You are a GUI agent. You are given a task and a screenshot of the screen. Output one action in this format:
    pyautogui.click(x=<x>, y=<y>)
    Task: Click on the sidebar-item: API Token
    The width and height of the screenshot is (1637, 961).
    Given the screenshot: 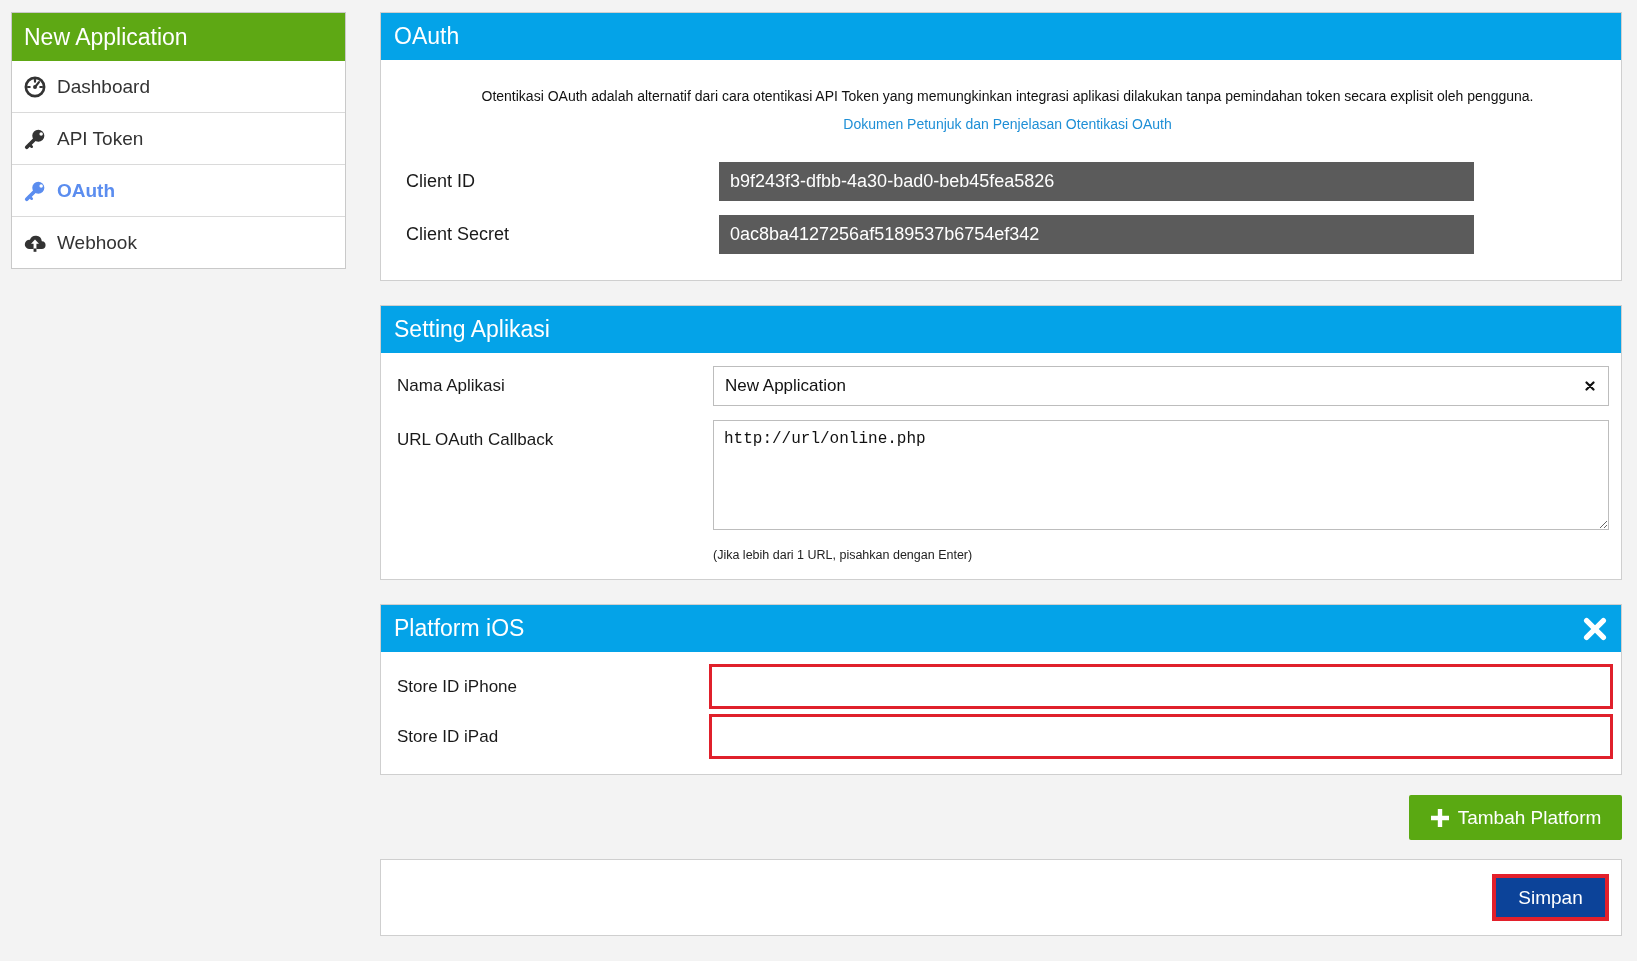 What is the action you would take?
    pyautogui.click(x=178, y=138)
    